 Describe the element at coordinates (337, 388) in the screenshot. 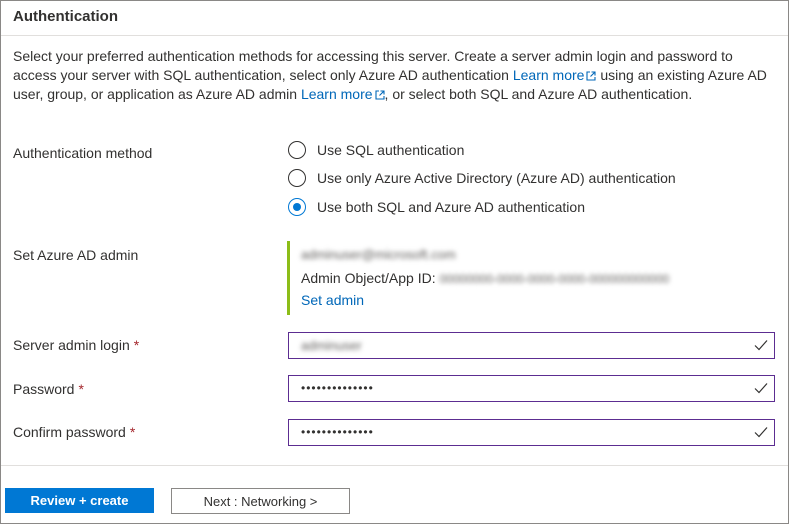

I see `password-value: ••••••••••••••` at that location.